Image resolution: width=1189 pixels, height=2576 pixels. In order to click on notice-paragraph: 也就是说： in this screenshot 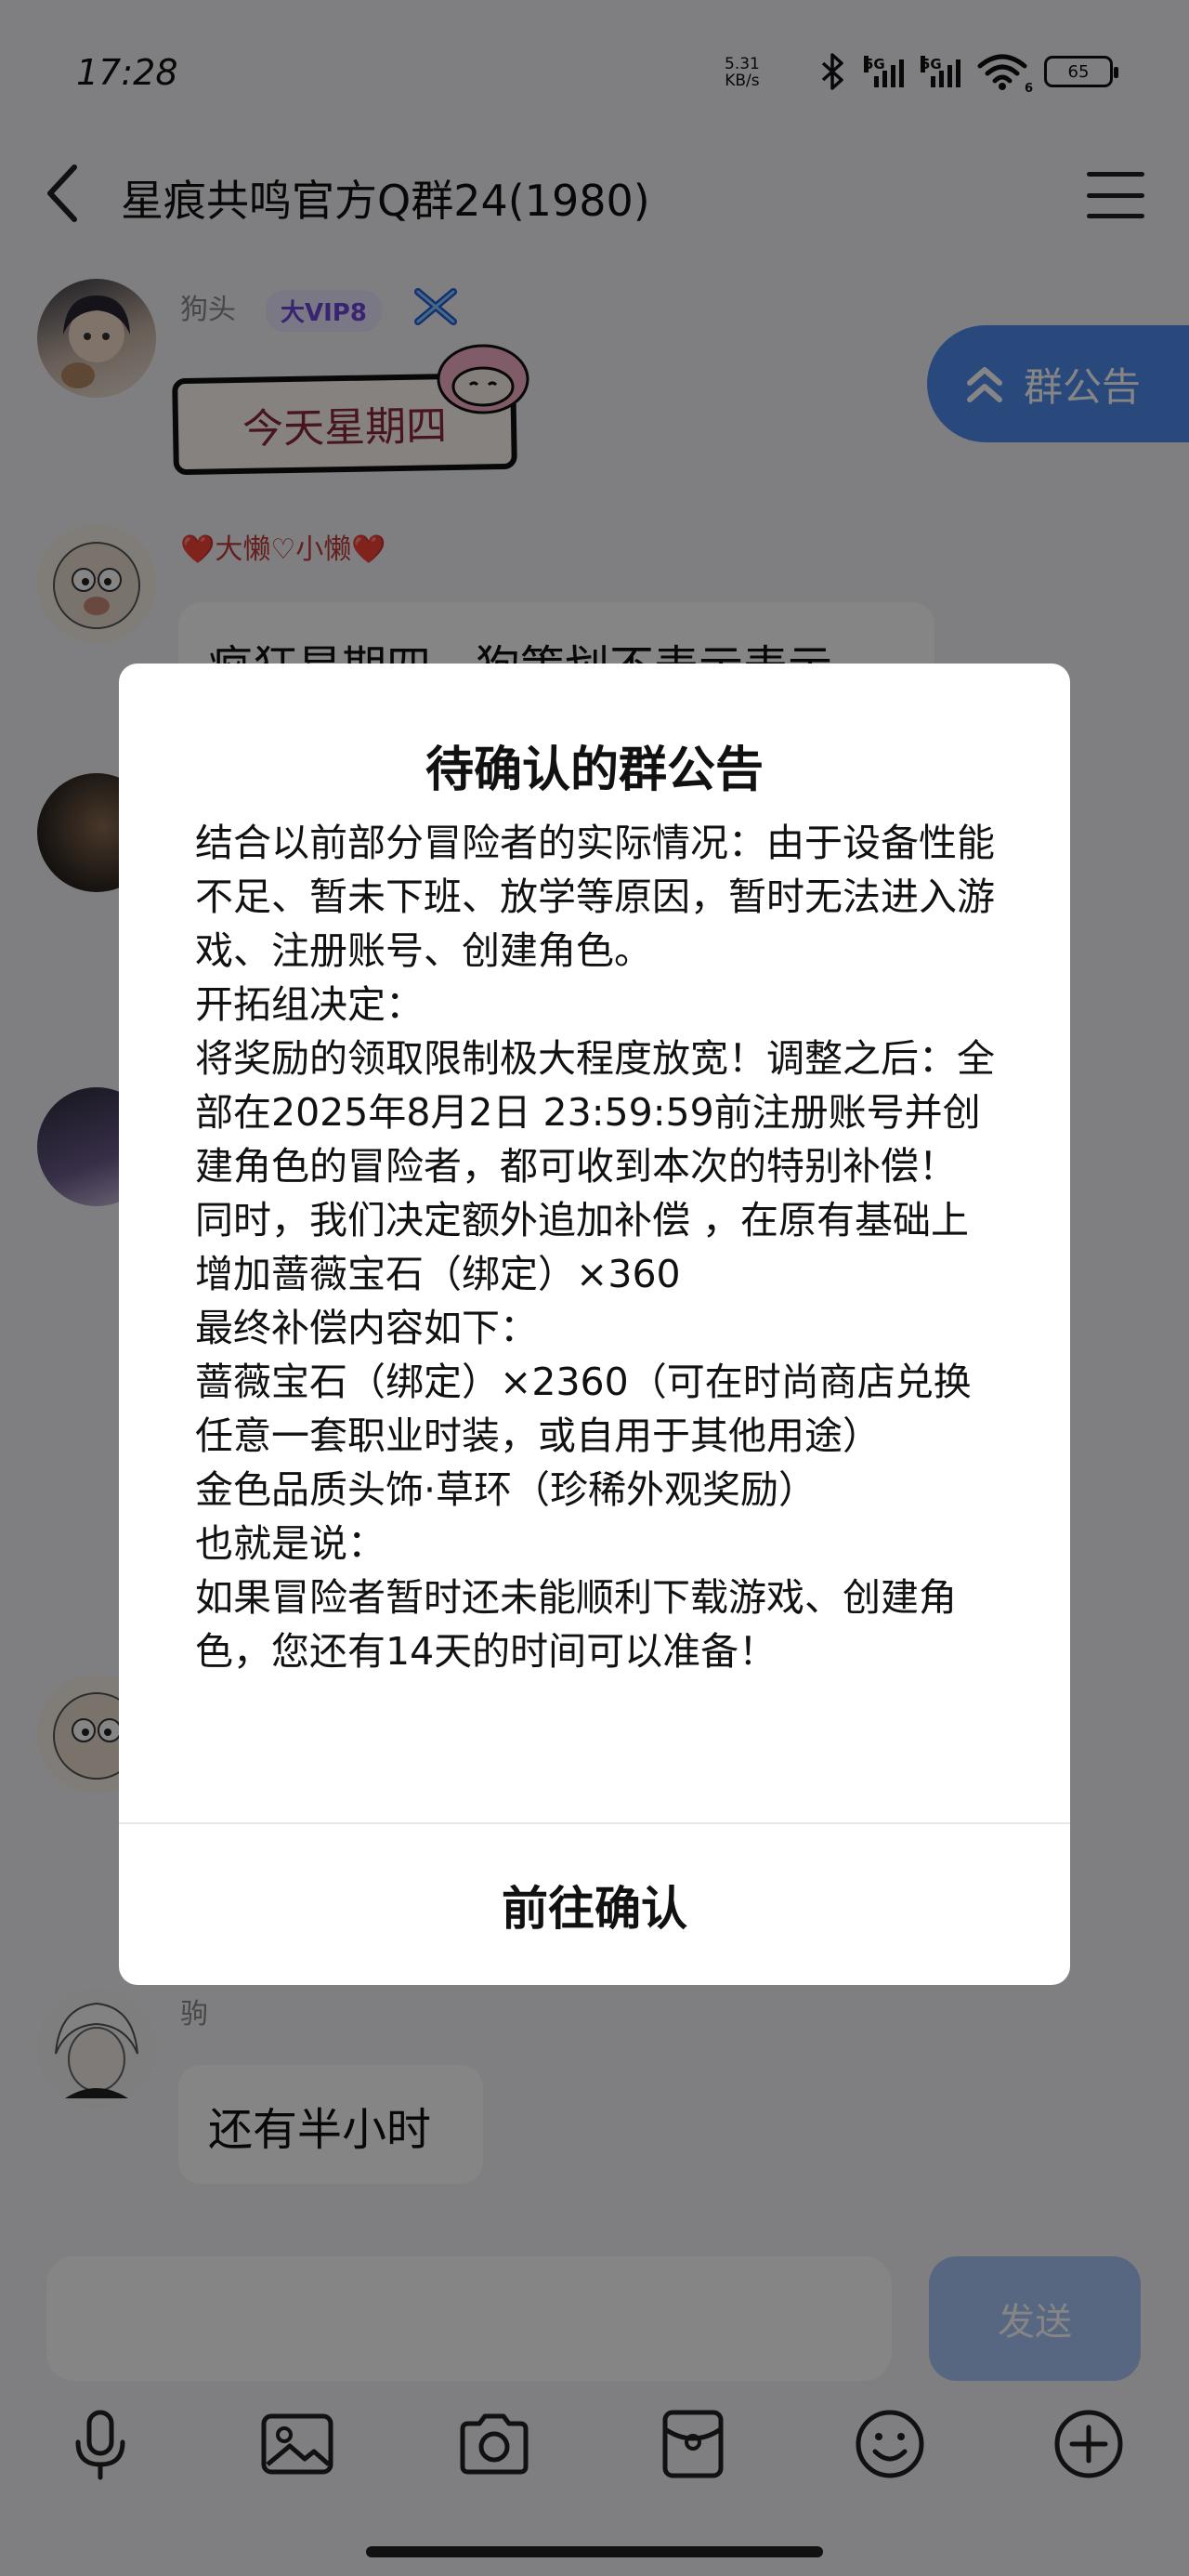, I will do `click(290, 1543)`.